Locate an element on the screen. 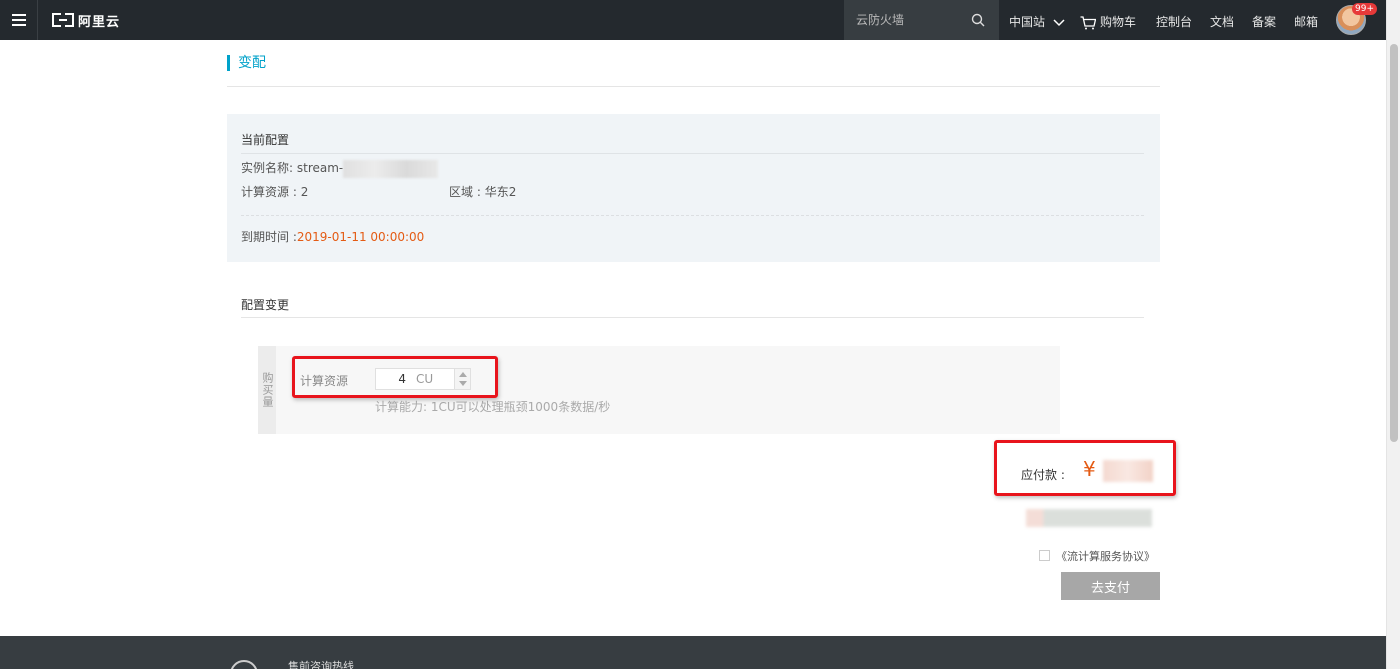  instance-name-field: 实例名称: stream- is located at coordinates (340, 168).